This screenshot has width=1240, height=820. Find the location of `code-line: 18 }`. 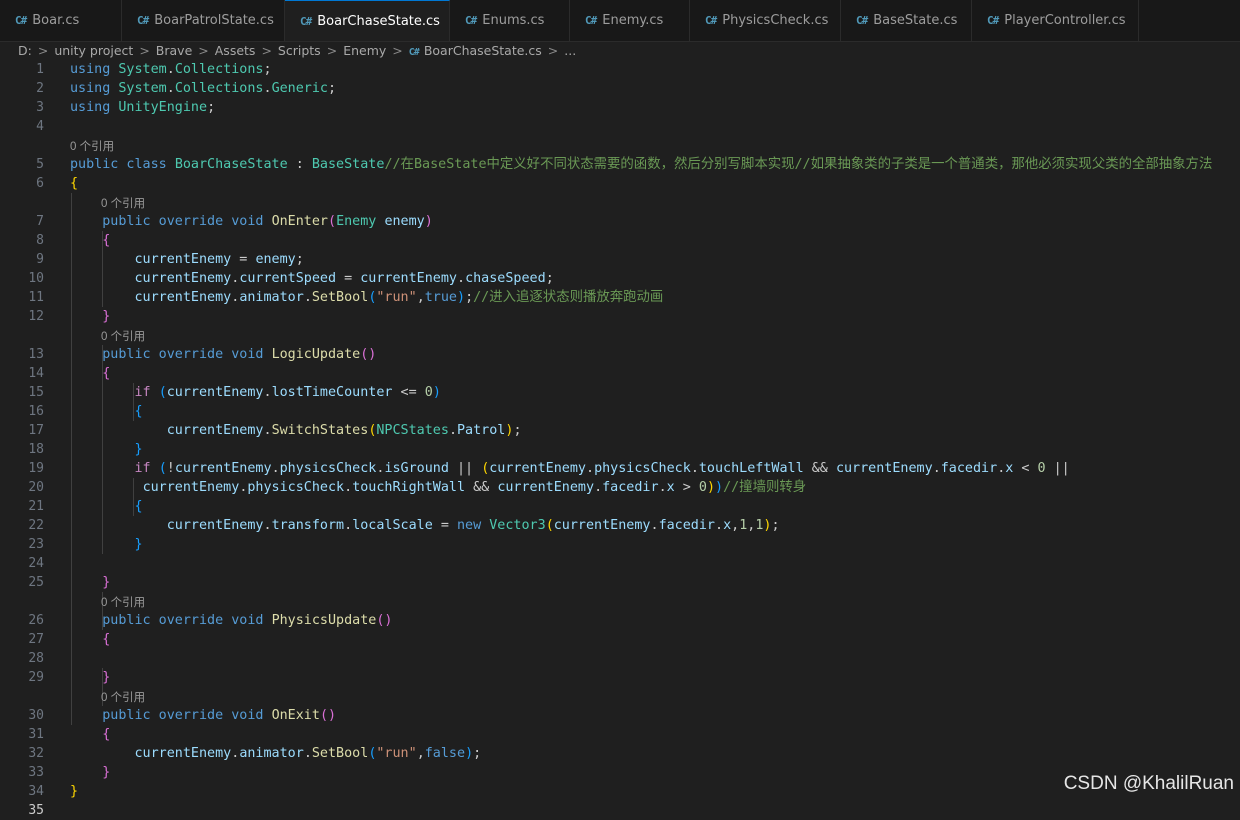

code-line: 18 } is located at coordinates (620, 449).